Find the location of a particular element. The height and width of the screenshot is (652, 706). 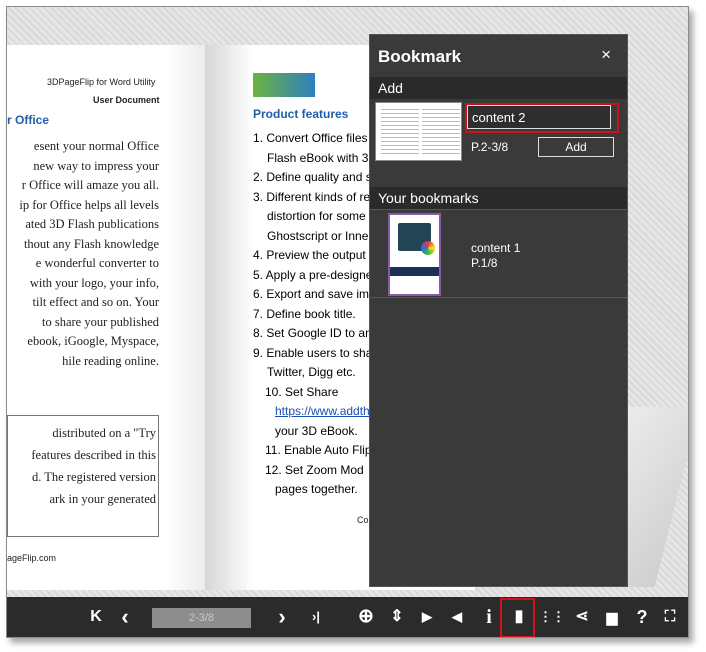

product-logo-image is located at coordinates (284, 85).